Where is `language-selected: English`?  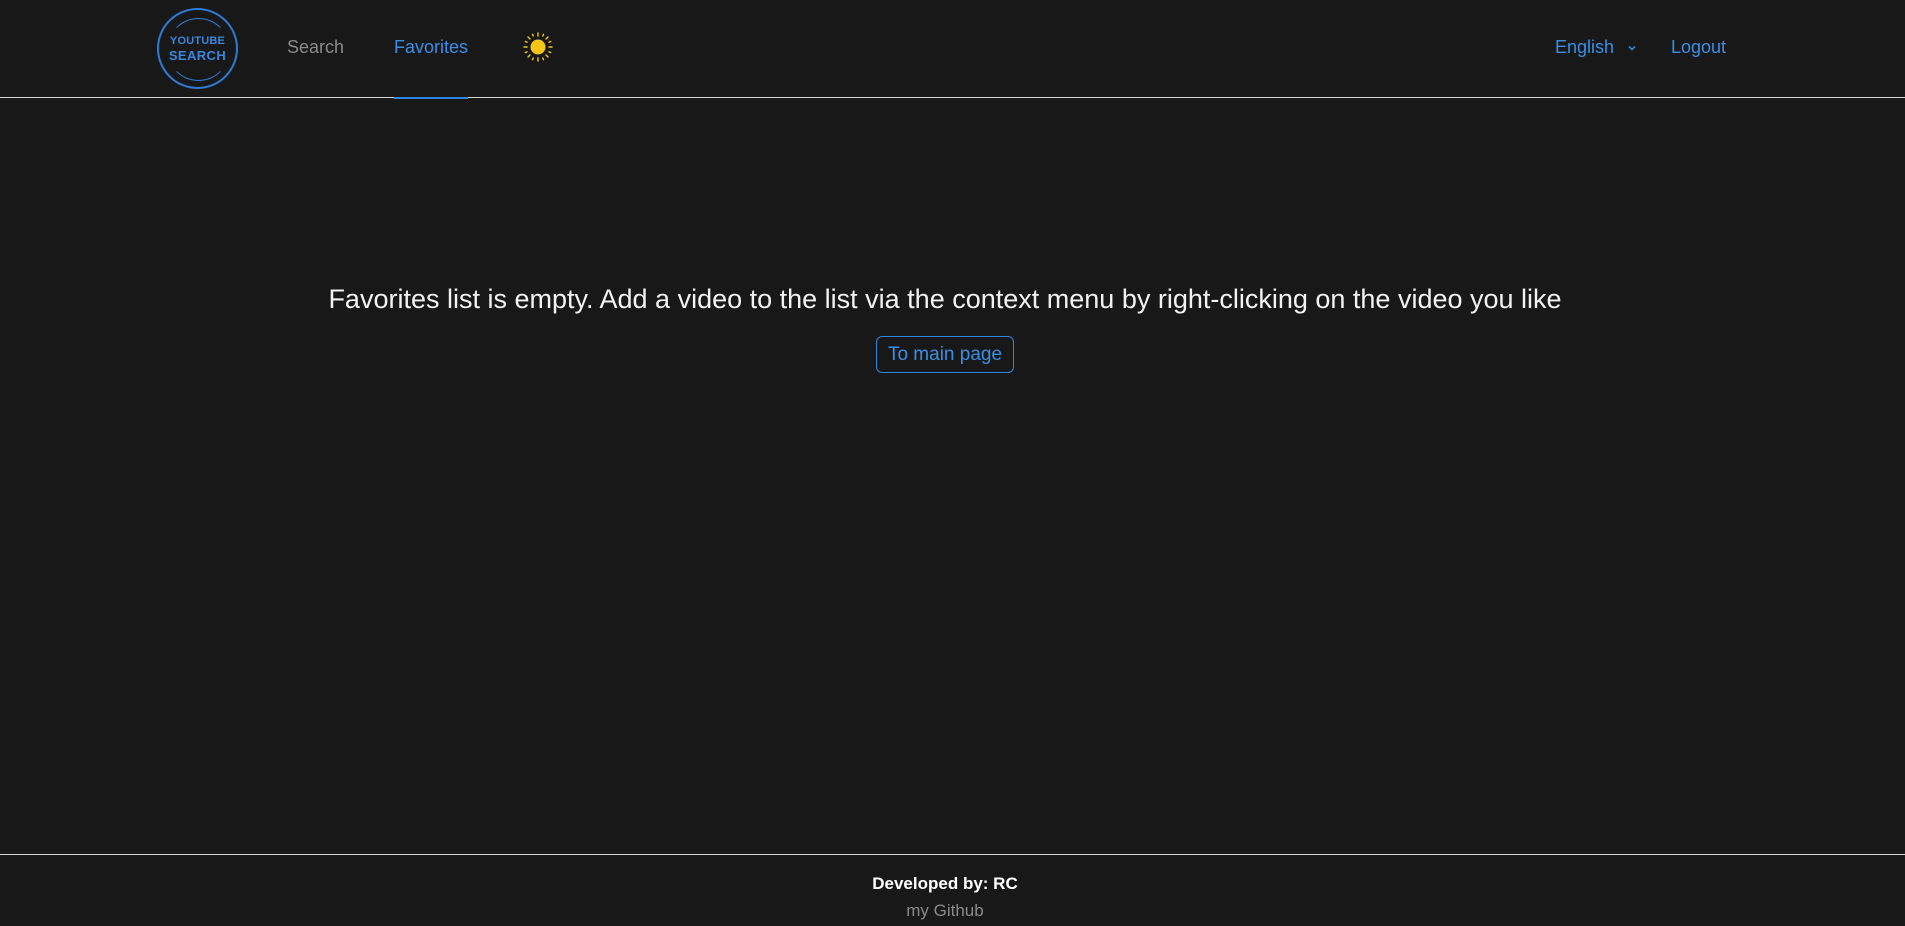 language-selected: English is located at coordinates (1585, 47).